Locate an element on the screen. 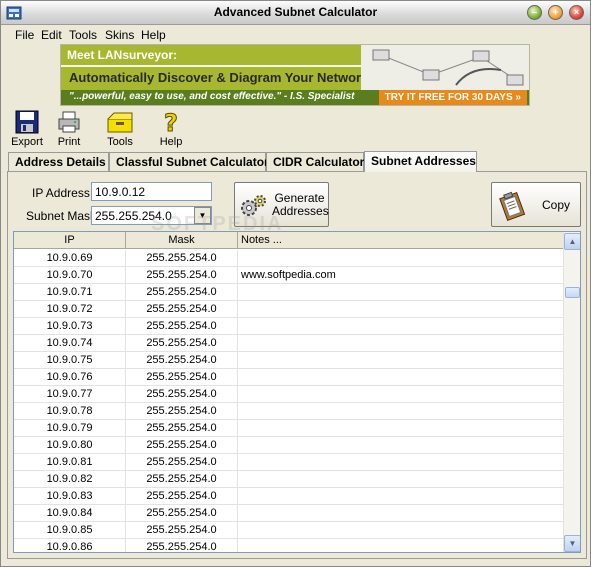 This screenshot has width=591, height=567. scroll-up-button: ▲ is located at coordinates (572, 241).